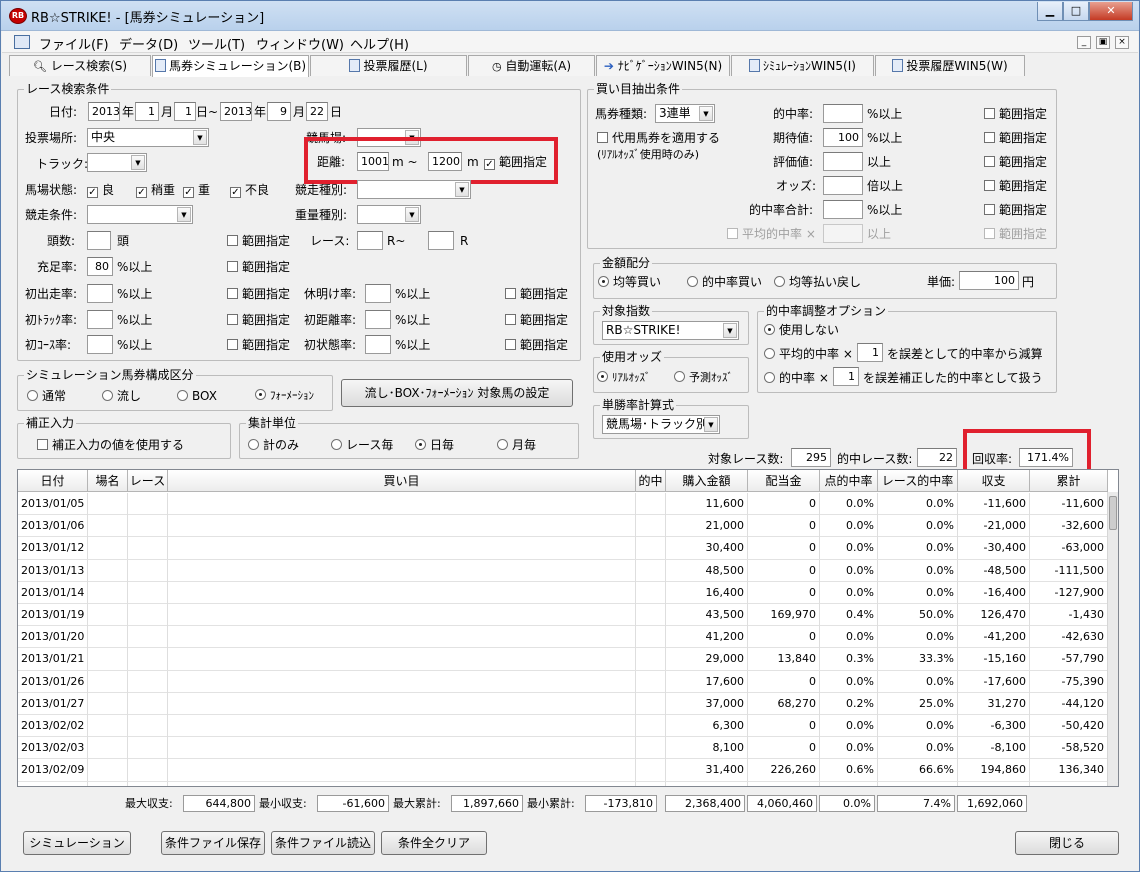  I want to click on equal-buy-radio: 均等買い, so click(629, 282).